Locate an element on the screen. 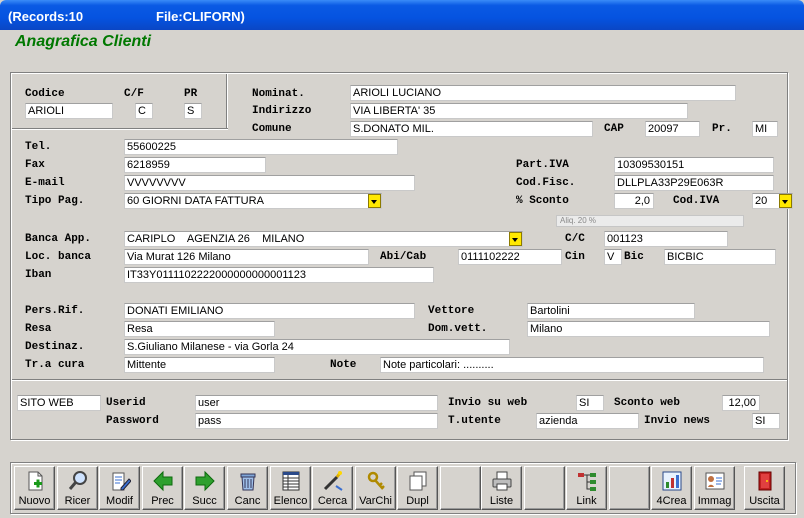 This screenshot has height=518, width=804. cod-fisc-field: DLLPLA33P29E063R is located at coordinates (694, 183).